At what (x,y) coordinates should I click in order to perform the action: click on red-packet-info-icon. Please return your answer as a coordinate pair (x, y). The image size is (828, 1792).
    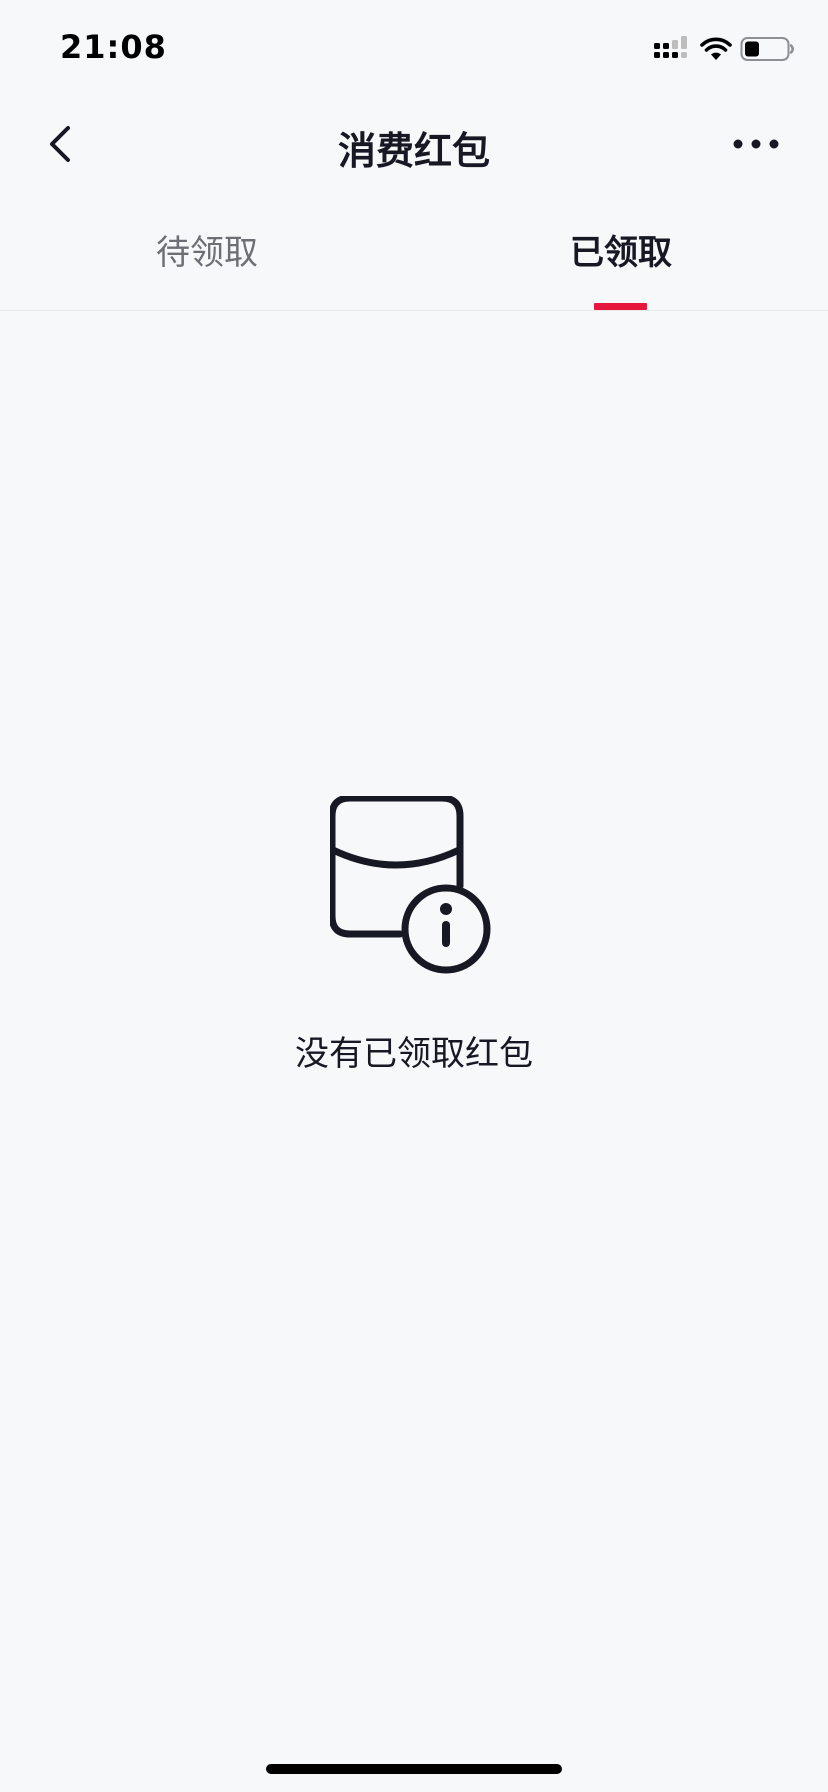
    Looking at the image, I should click on (410, 885).